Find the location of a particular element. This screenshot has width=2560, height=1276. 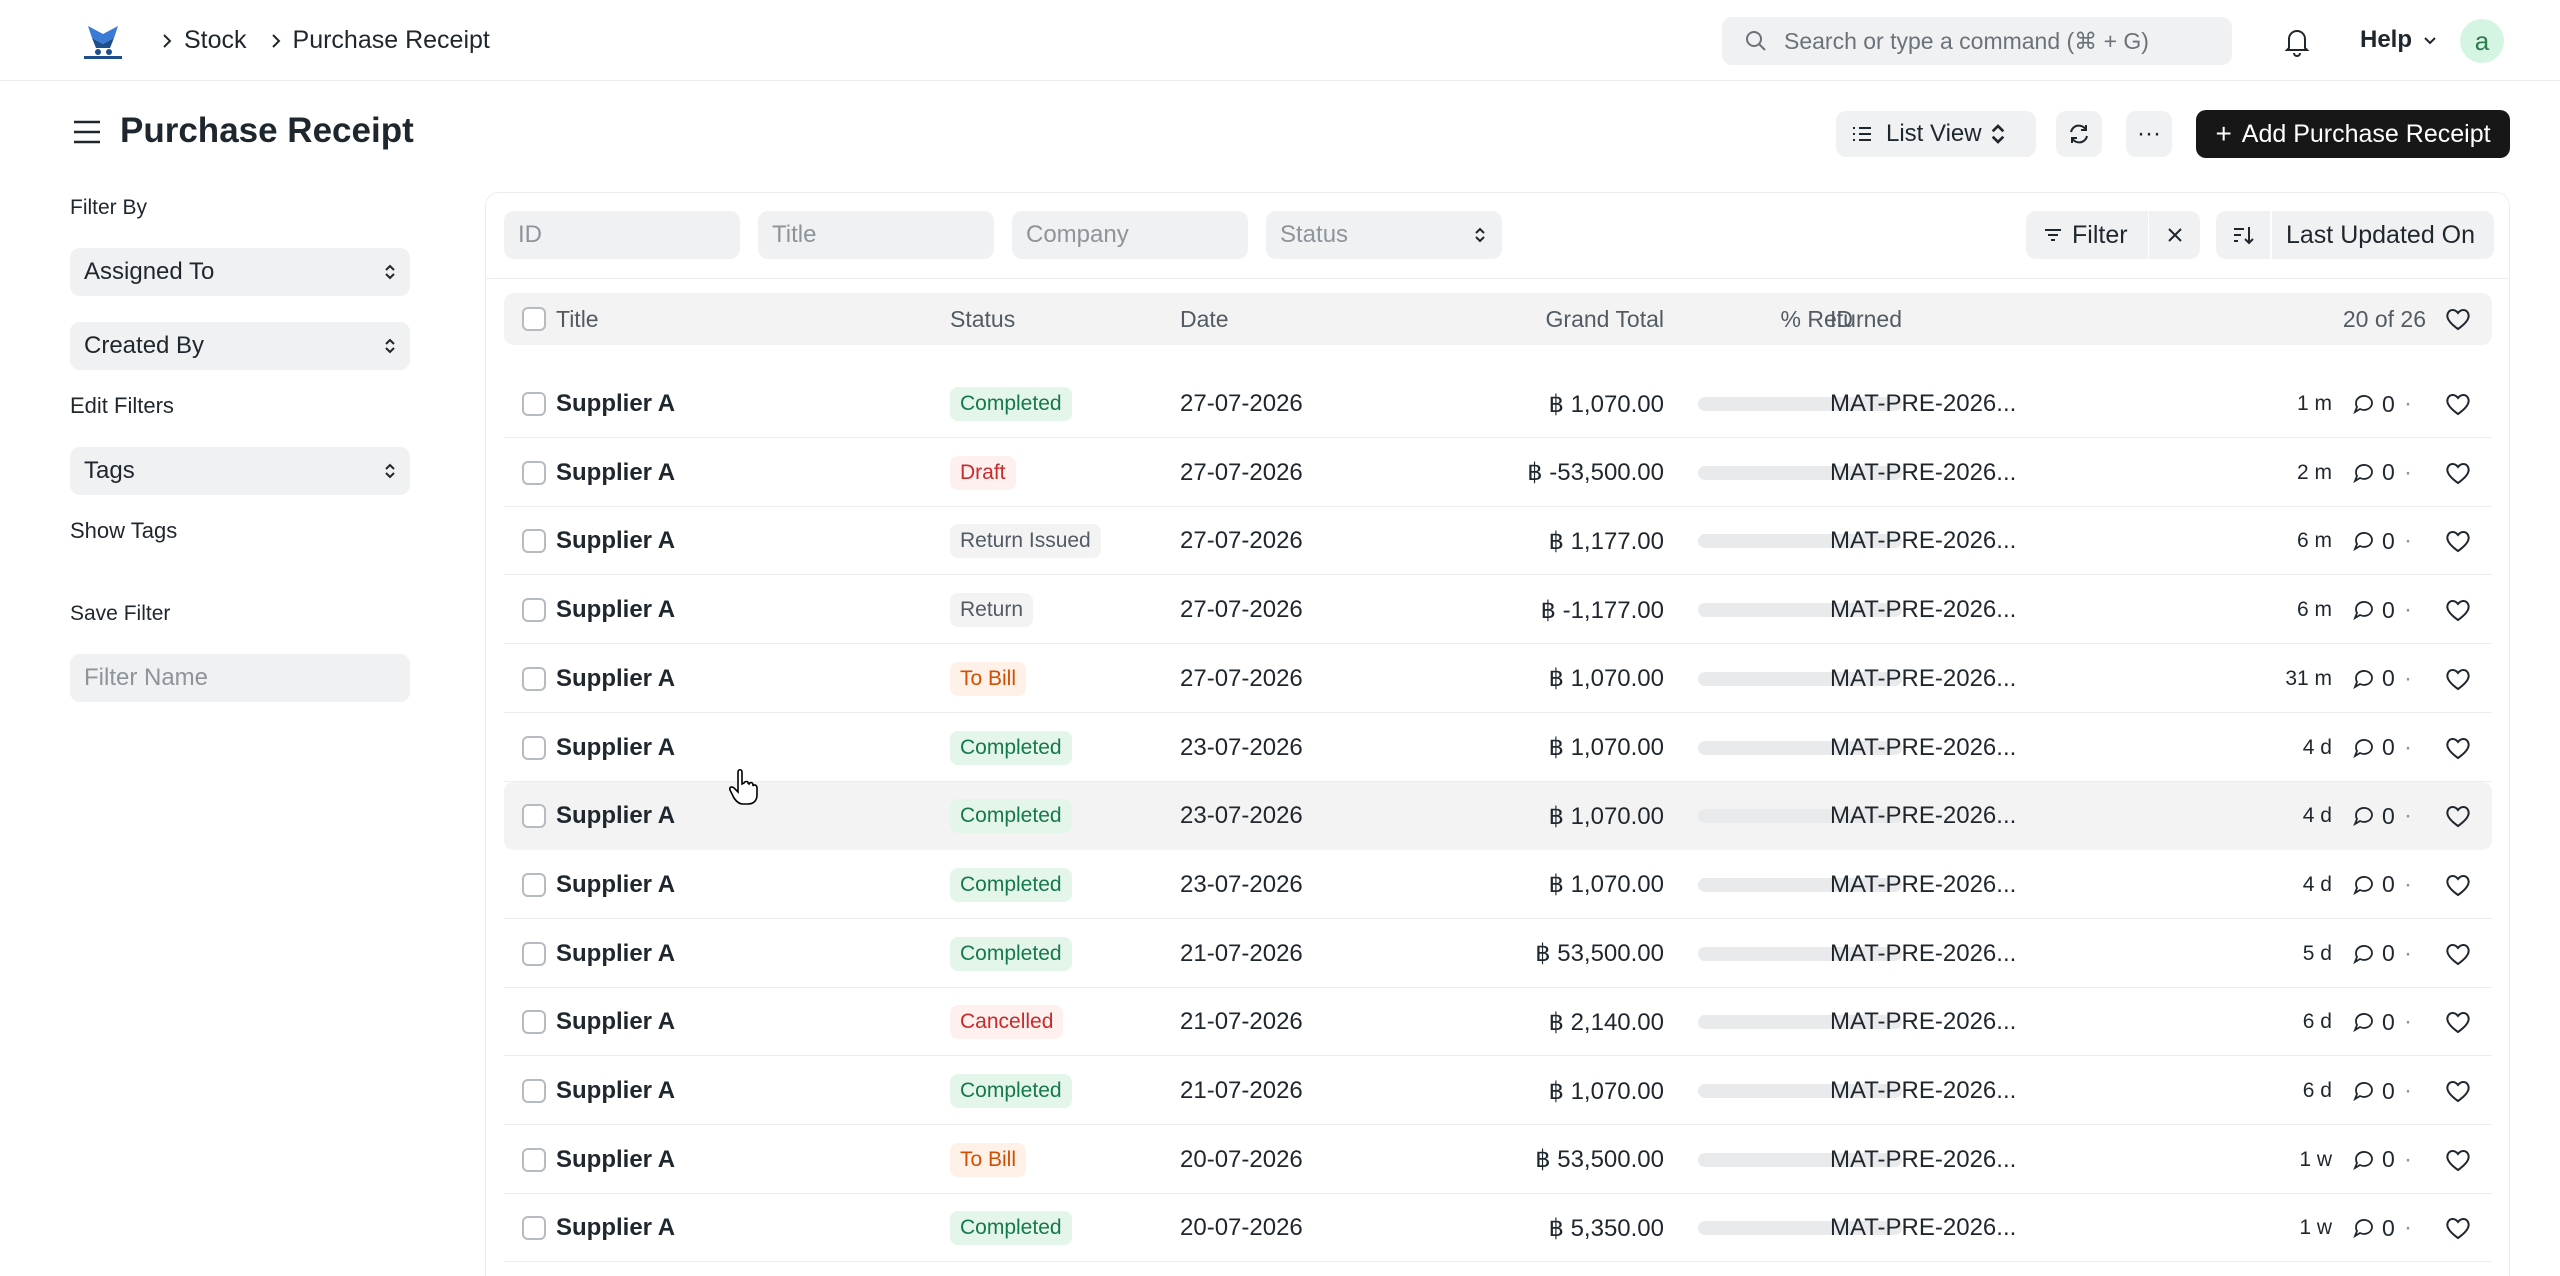

filter-button: Filter is located at coordinates (2113, 235).